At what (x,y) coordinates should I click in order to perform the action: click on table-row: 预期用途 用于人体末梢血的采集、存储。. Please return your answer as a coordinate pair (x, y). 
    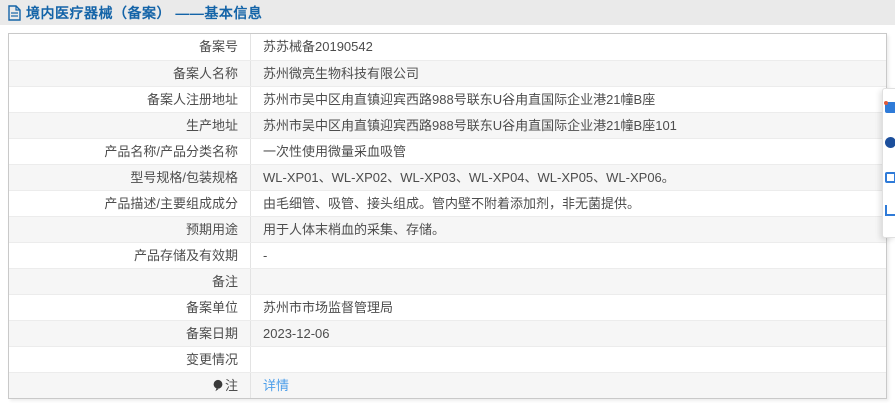
    Looking at the image, I should click on (447, 229).